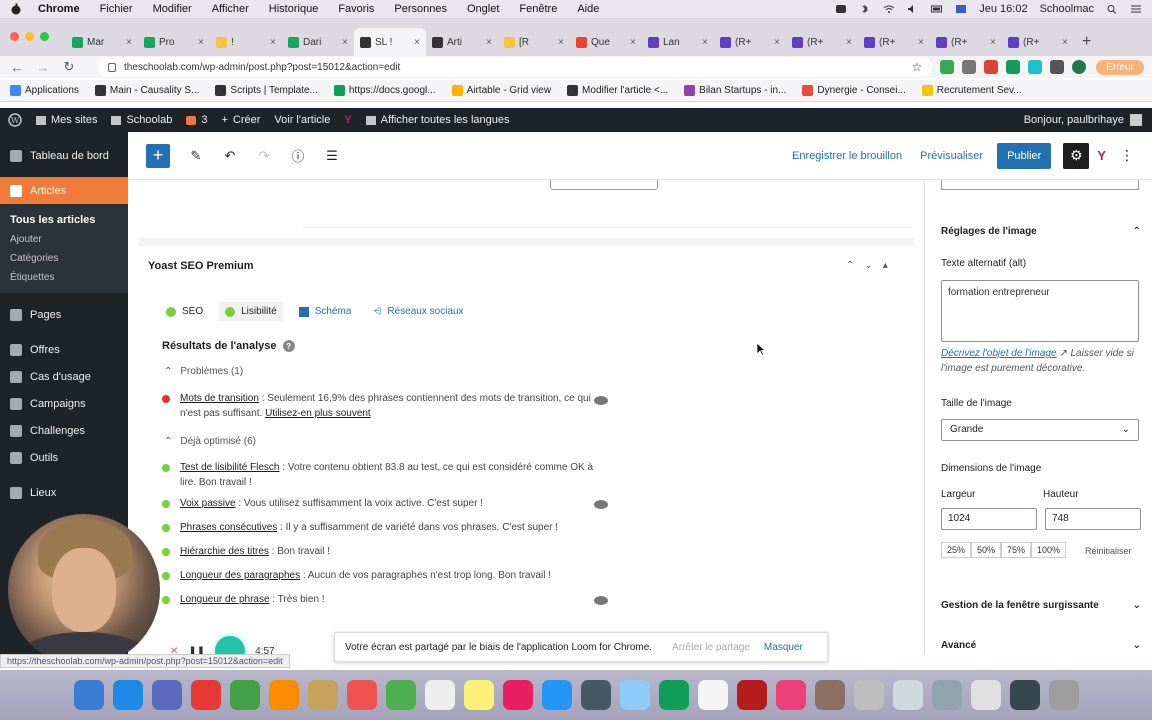 Image resolution: width=1152 pixels, height=720 pixels. What do you see at coordinates (1016, 550) in the screenshot?
I see `size-75-button: 75%` at bounding box center [1016, 550].